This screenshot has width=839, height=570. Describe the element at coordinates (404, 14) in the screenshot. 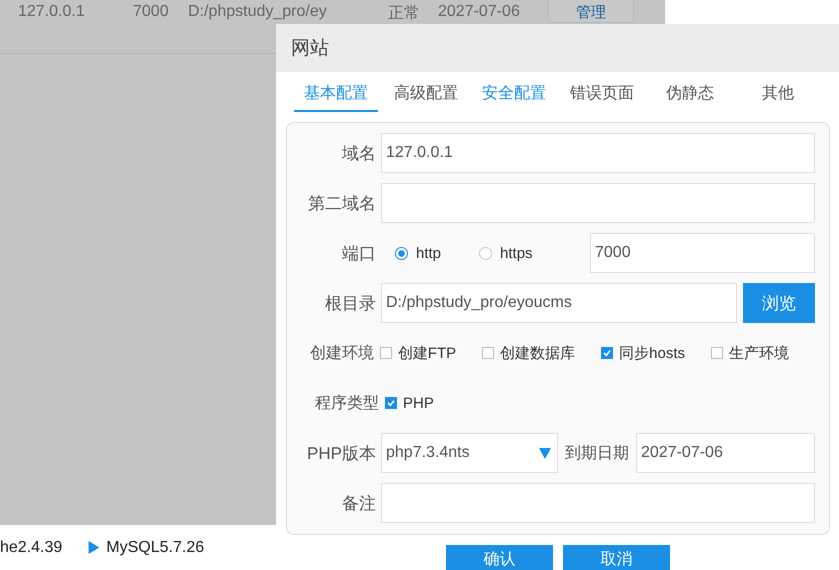

I see `table-cell-text: 正常` at that location.